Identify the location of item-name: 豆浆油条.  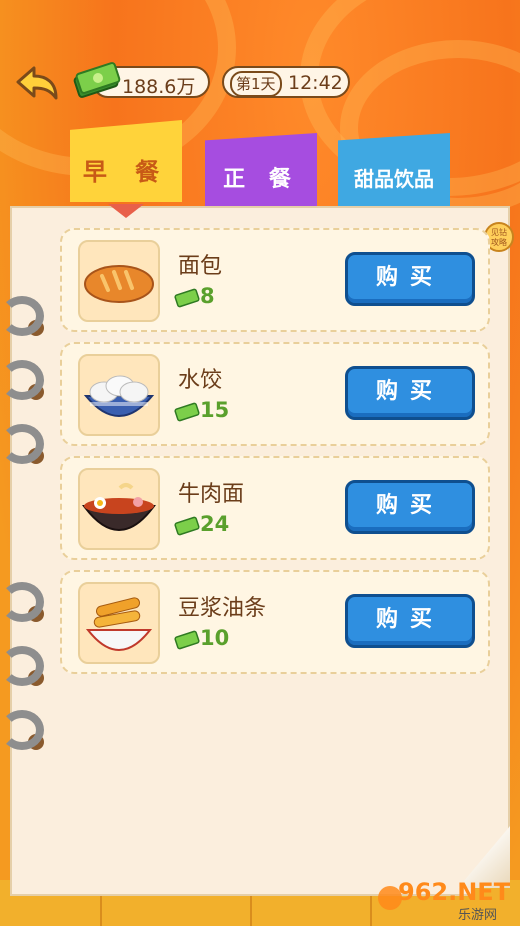
(222, 608).